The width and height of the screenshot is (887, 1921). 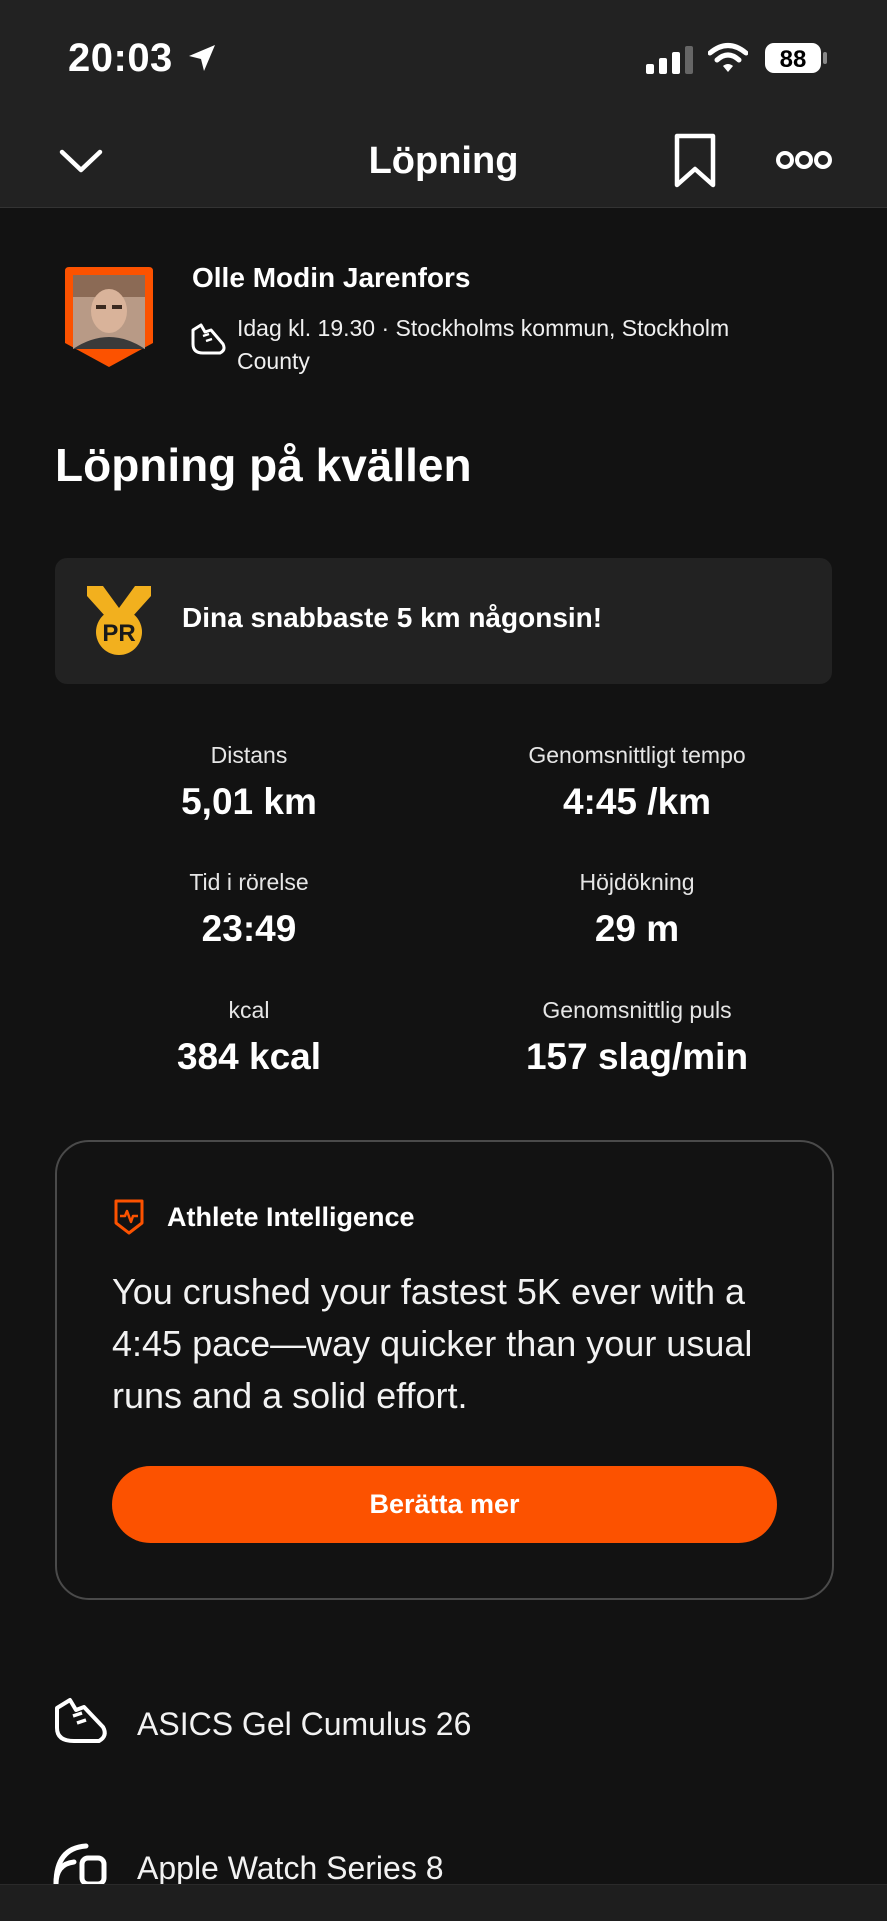 I want to click on stat-moving-time: Tid i rörelse 23:49, so click(x=249, y=909).